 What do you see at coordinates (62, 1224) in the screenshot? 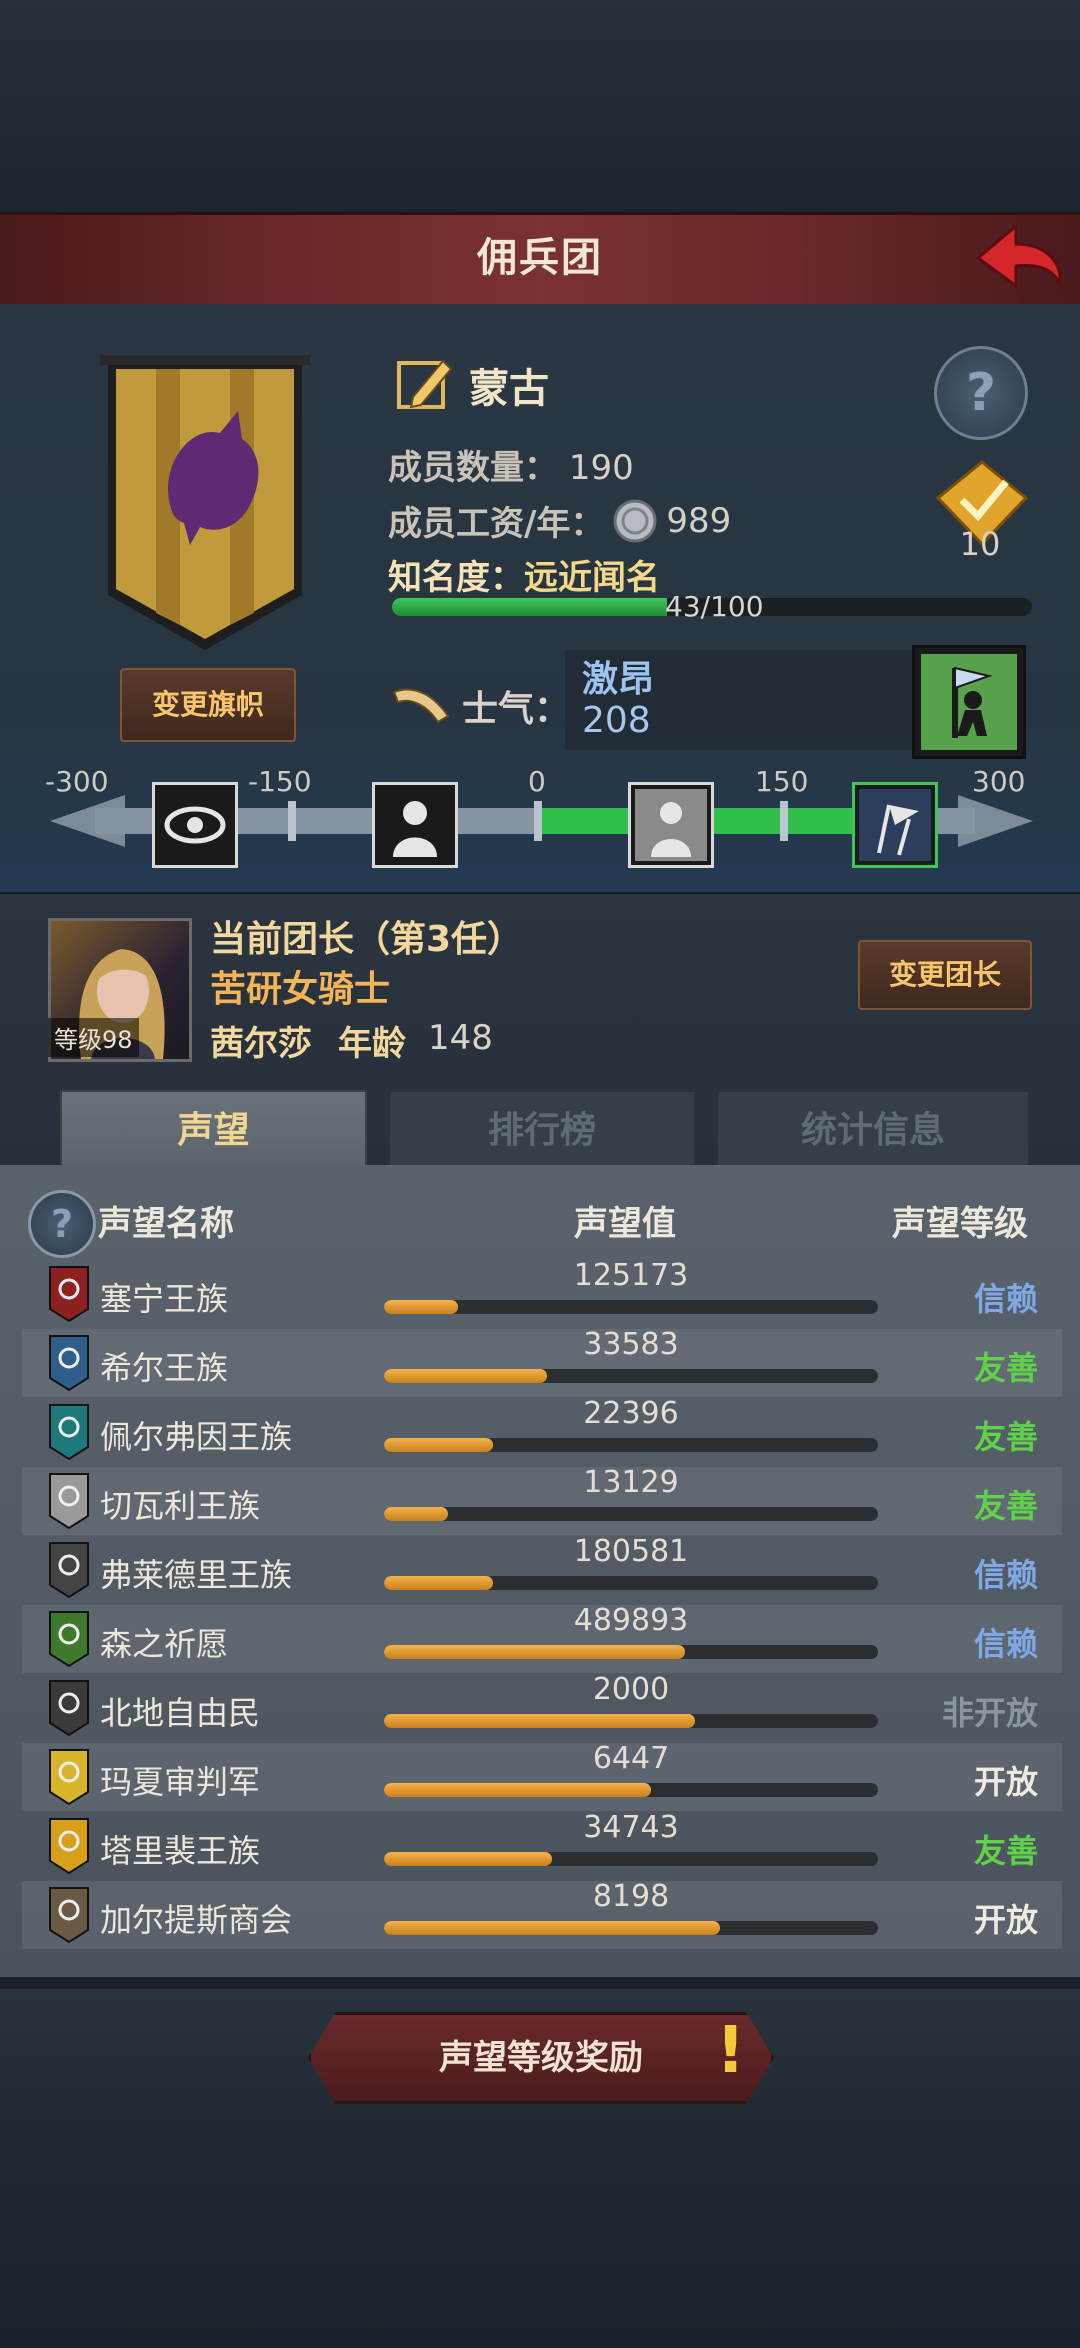
I see `reputation-help-button: ?` at bounding box center [62, 1224].